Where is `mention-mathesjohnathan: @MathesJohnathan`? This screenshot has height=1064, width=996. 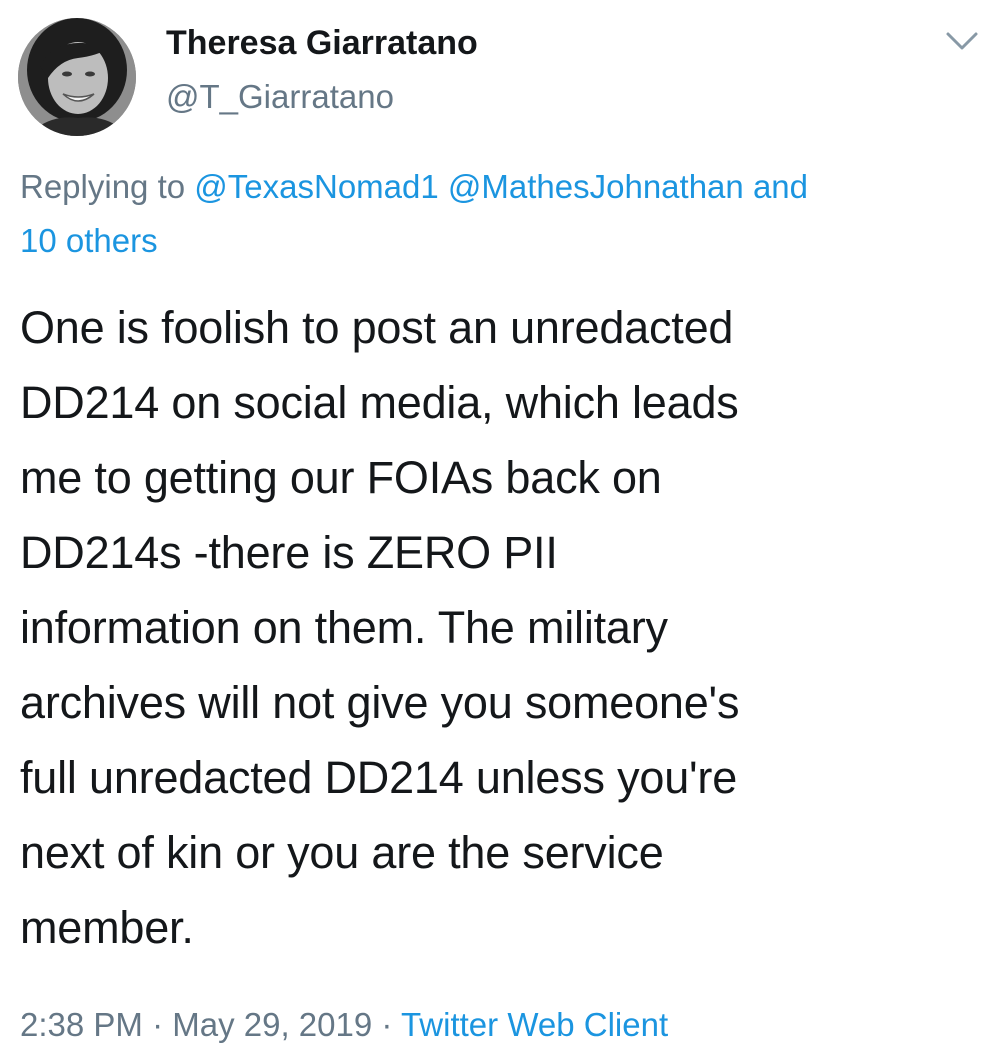
mention-mathesjohnathan: @MathesJohnathan is located at coordinates (596, 186).